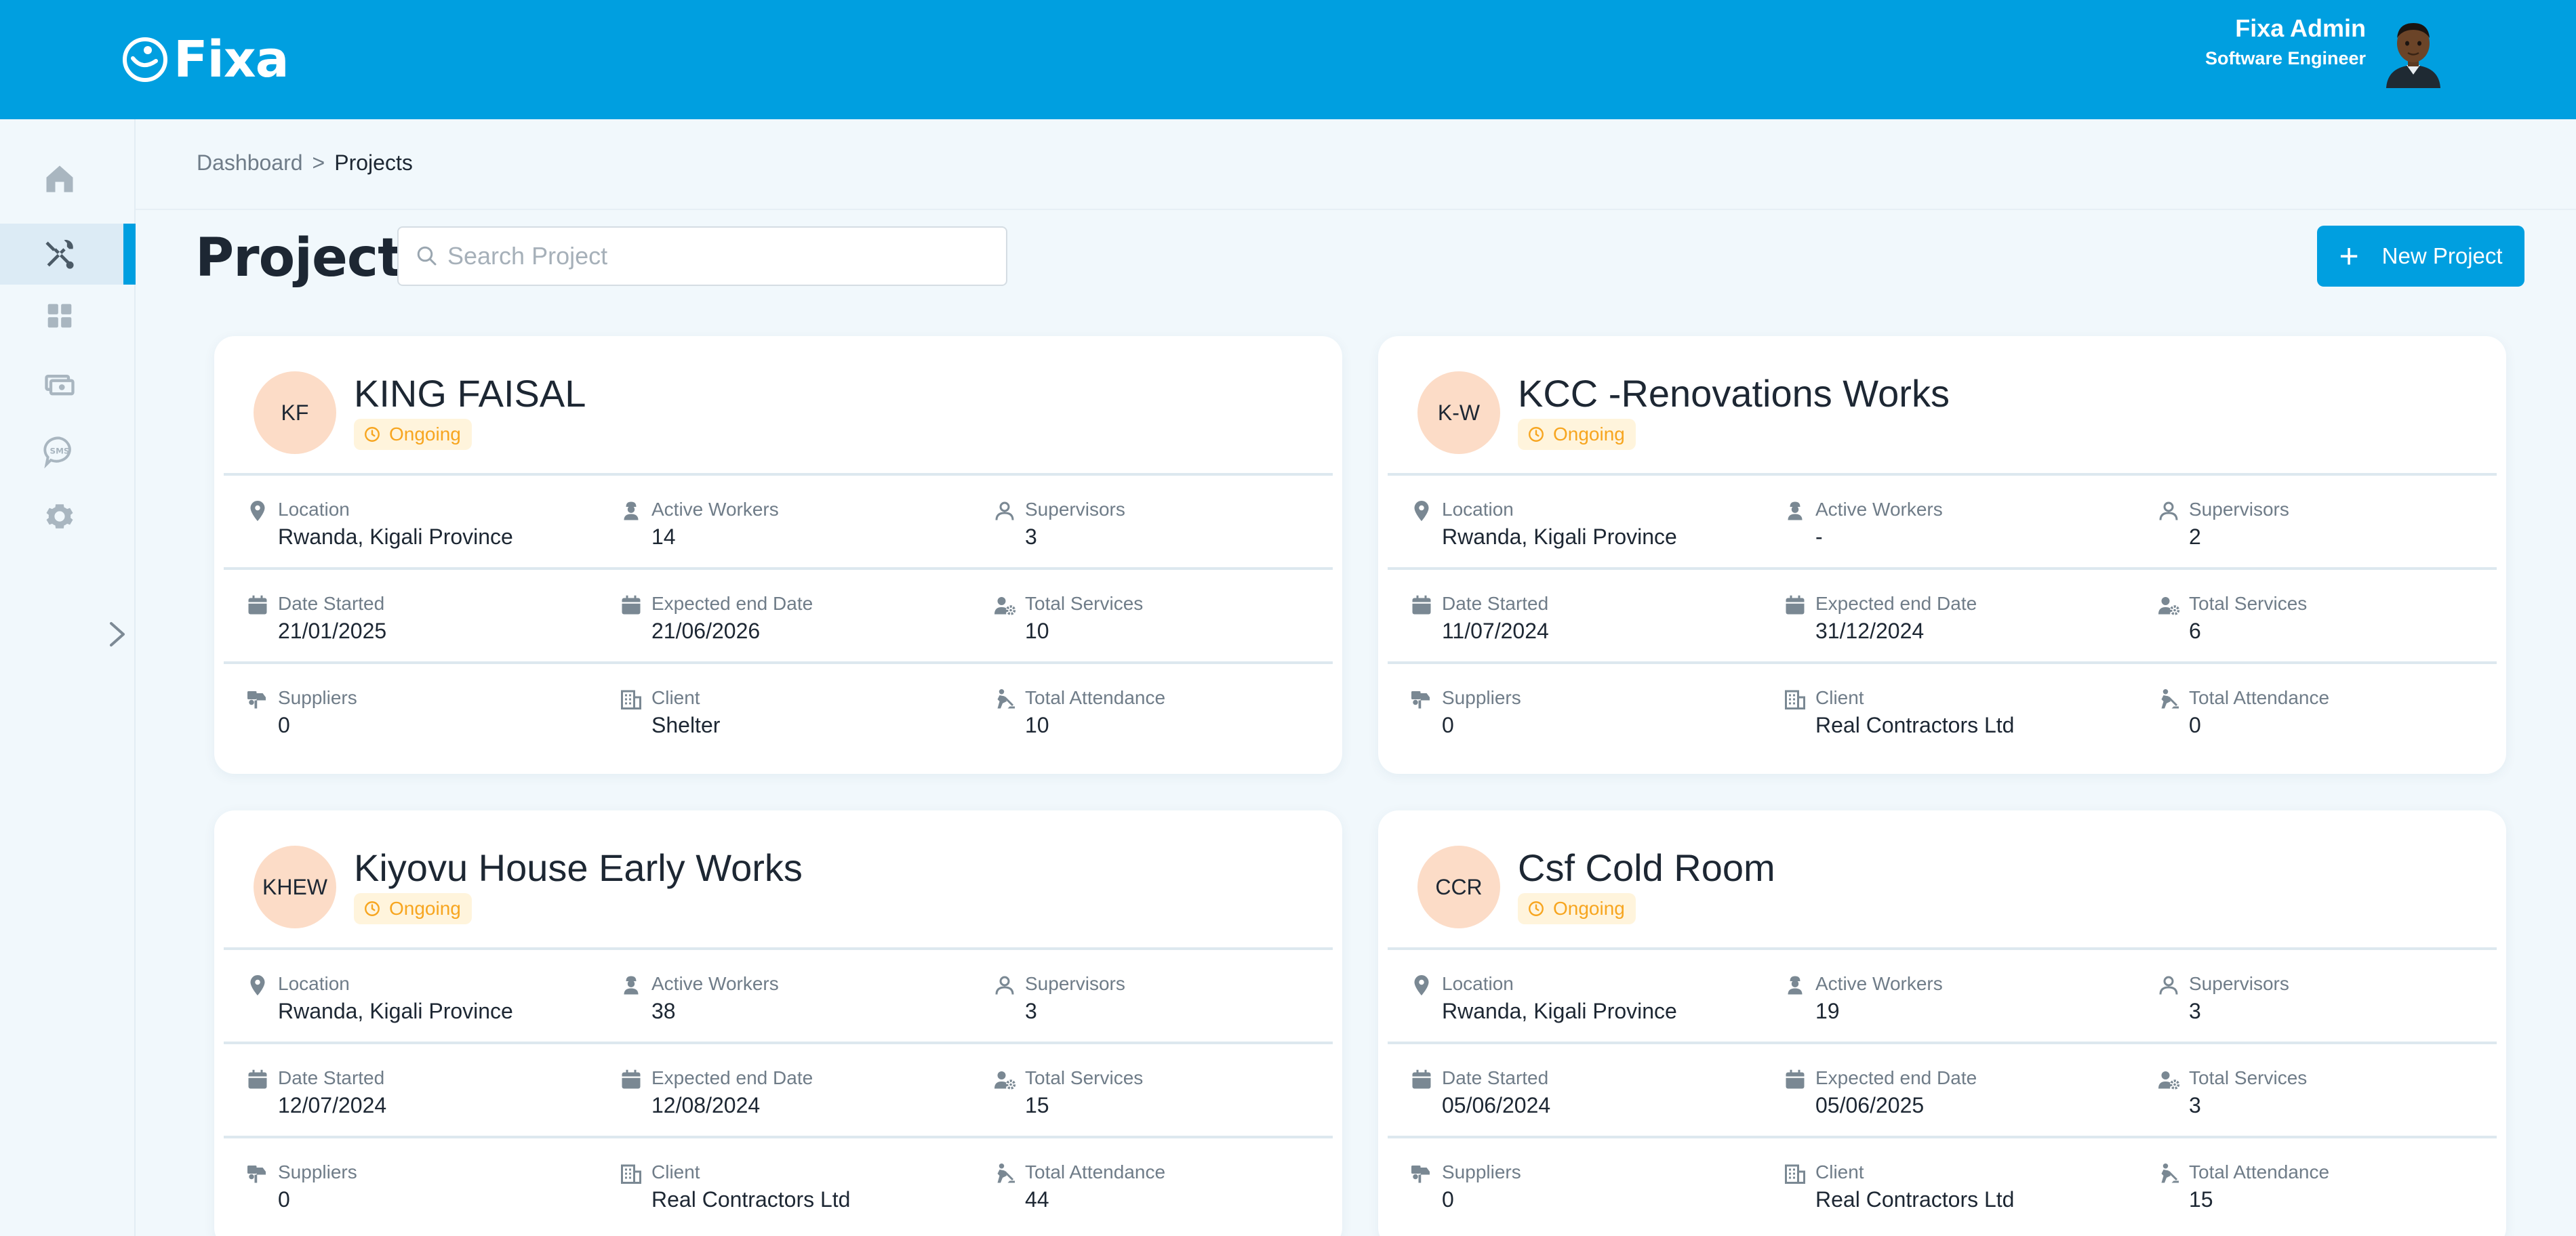  What do you see at coordinates (2195, 537) in the screenshot?
I see `field-value: 2` at bounding box center [2195, 537].